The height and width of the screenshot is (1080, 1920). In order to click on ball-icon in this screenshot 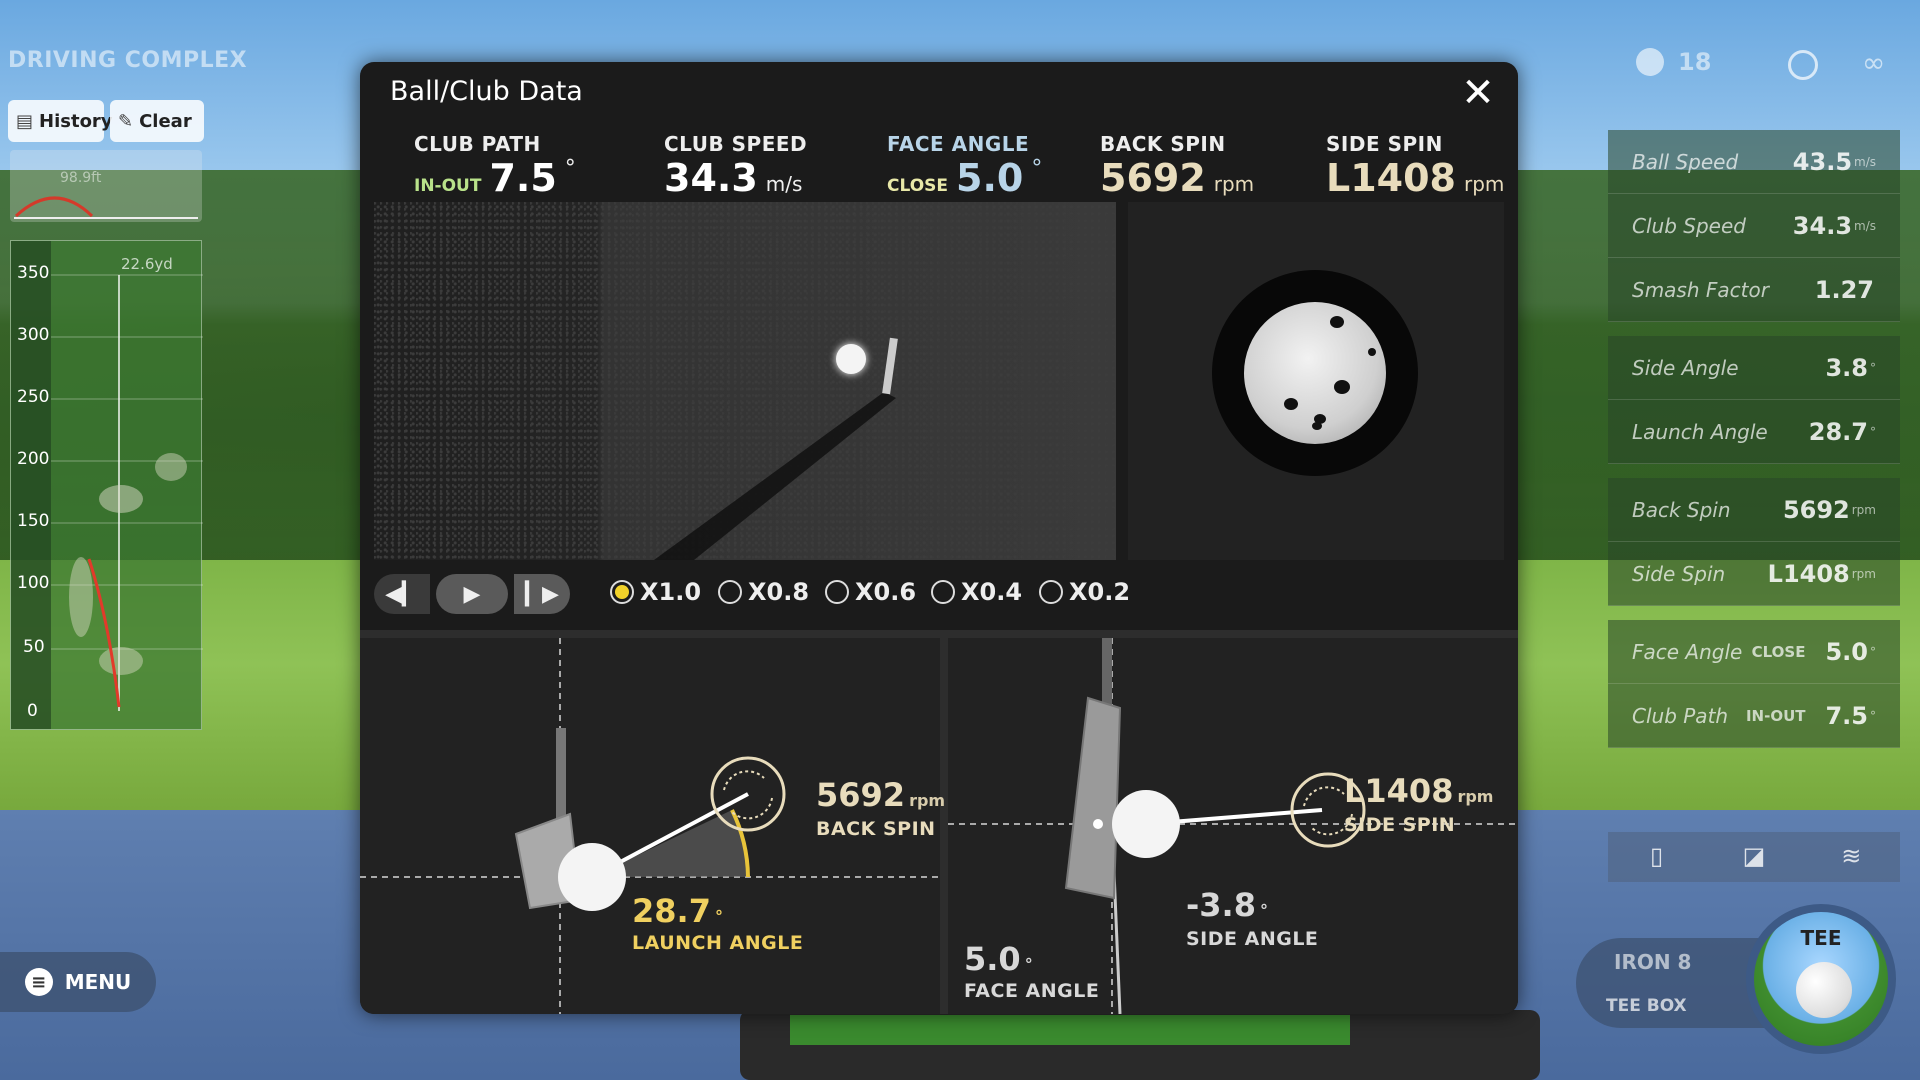, I will do `click(1650, 62)`.